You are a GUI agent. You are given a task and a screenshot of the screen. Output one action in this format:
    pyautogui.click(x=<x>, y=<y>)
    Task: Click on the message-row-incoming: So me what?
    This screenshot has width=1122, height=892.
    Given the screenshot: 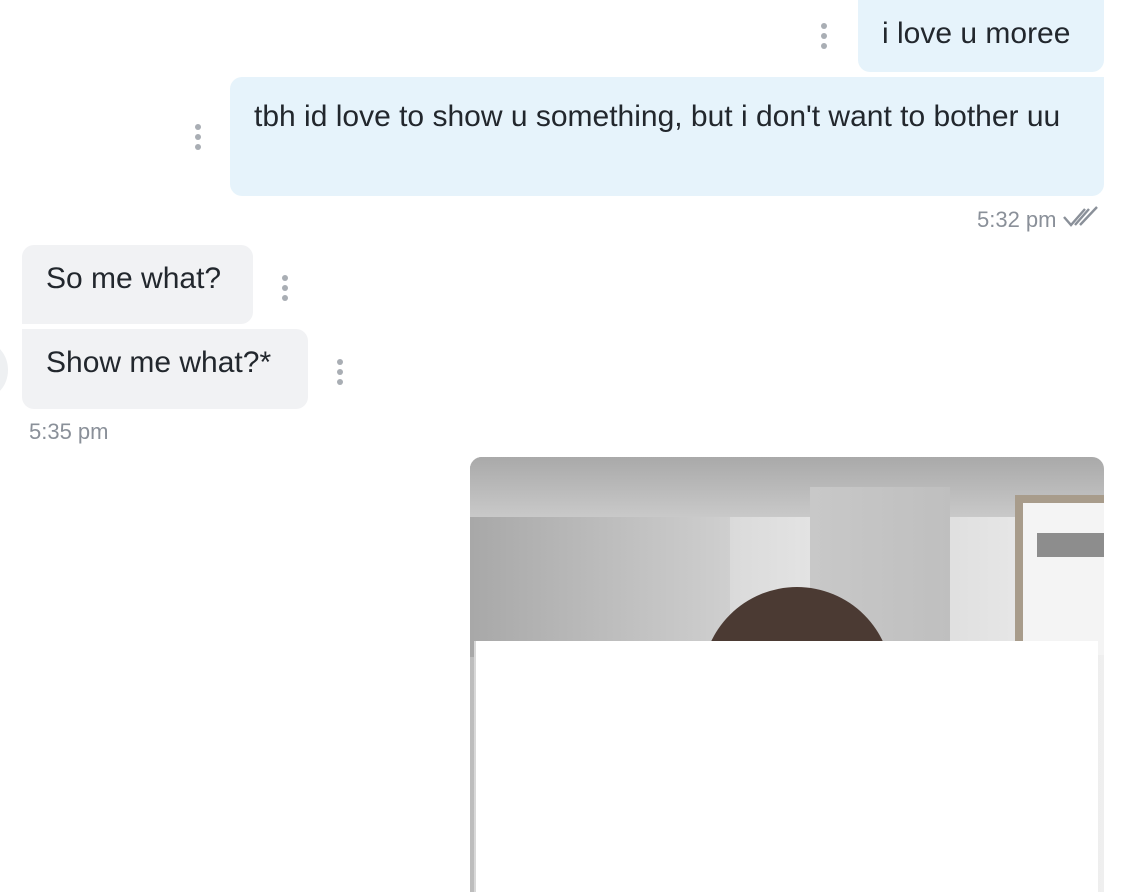 What is the action you would take?
    pyautogui.click(x=160, y=284)
    